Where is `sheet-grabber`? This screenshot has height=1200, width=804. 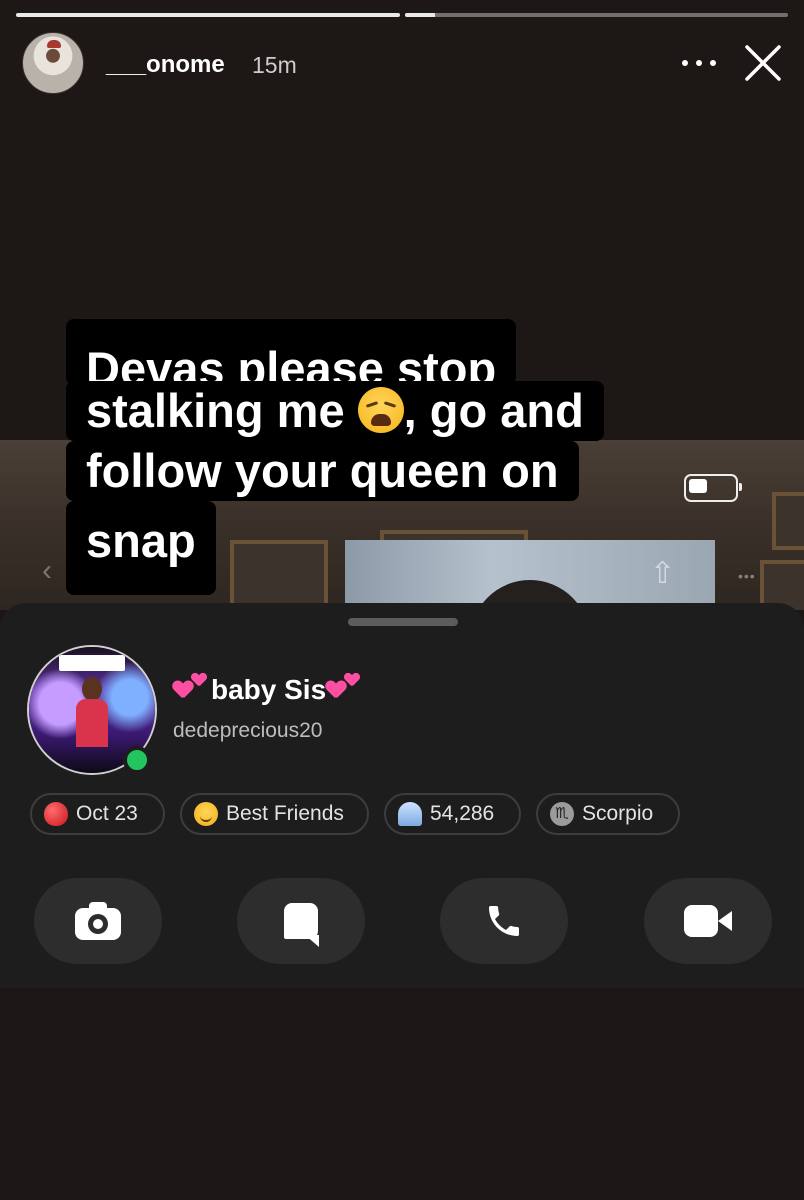
sheet-grabber is located at coordinates (403, 622).